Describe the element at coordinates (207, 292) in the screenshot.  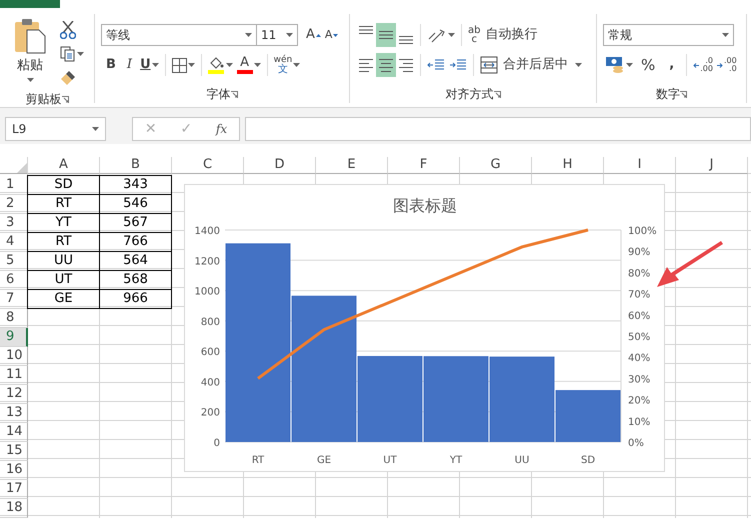
I see `axis-label: 1000` at that location.